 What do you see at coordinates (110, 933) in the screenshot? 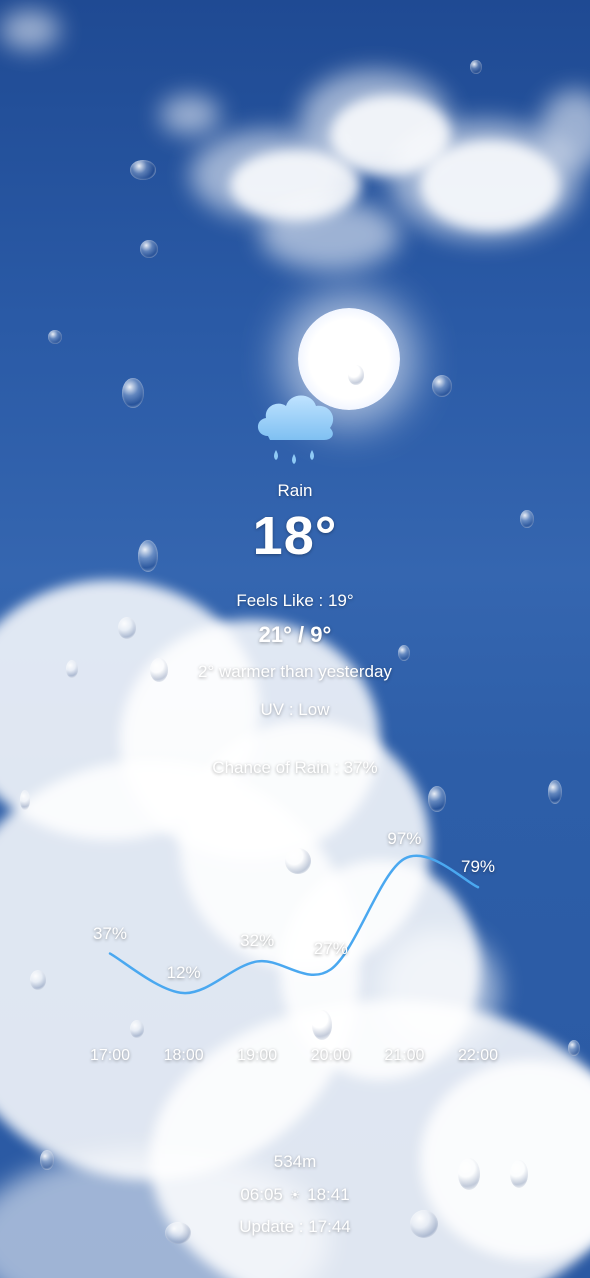
I see `rain-chance-label: 37%` at bounding box center [110, 933].